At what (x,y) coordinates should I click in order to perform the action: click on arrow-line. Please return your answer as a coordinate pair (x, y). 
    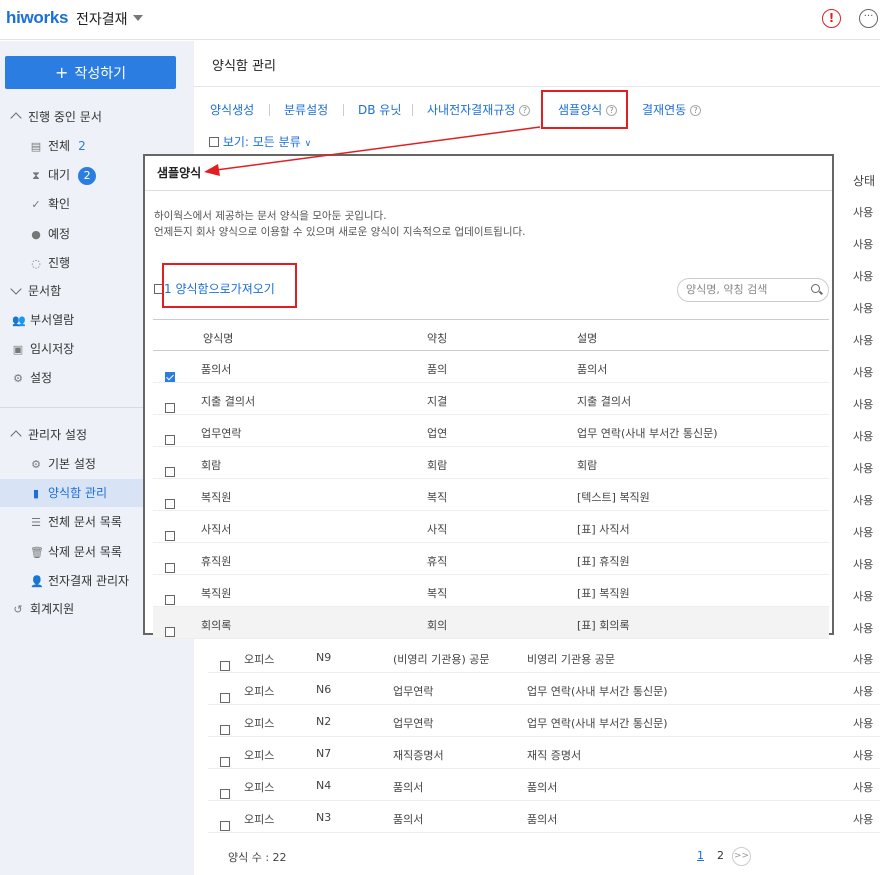
    Looking at the image, I should click on (378, 148).